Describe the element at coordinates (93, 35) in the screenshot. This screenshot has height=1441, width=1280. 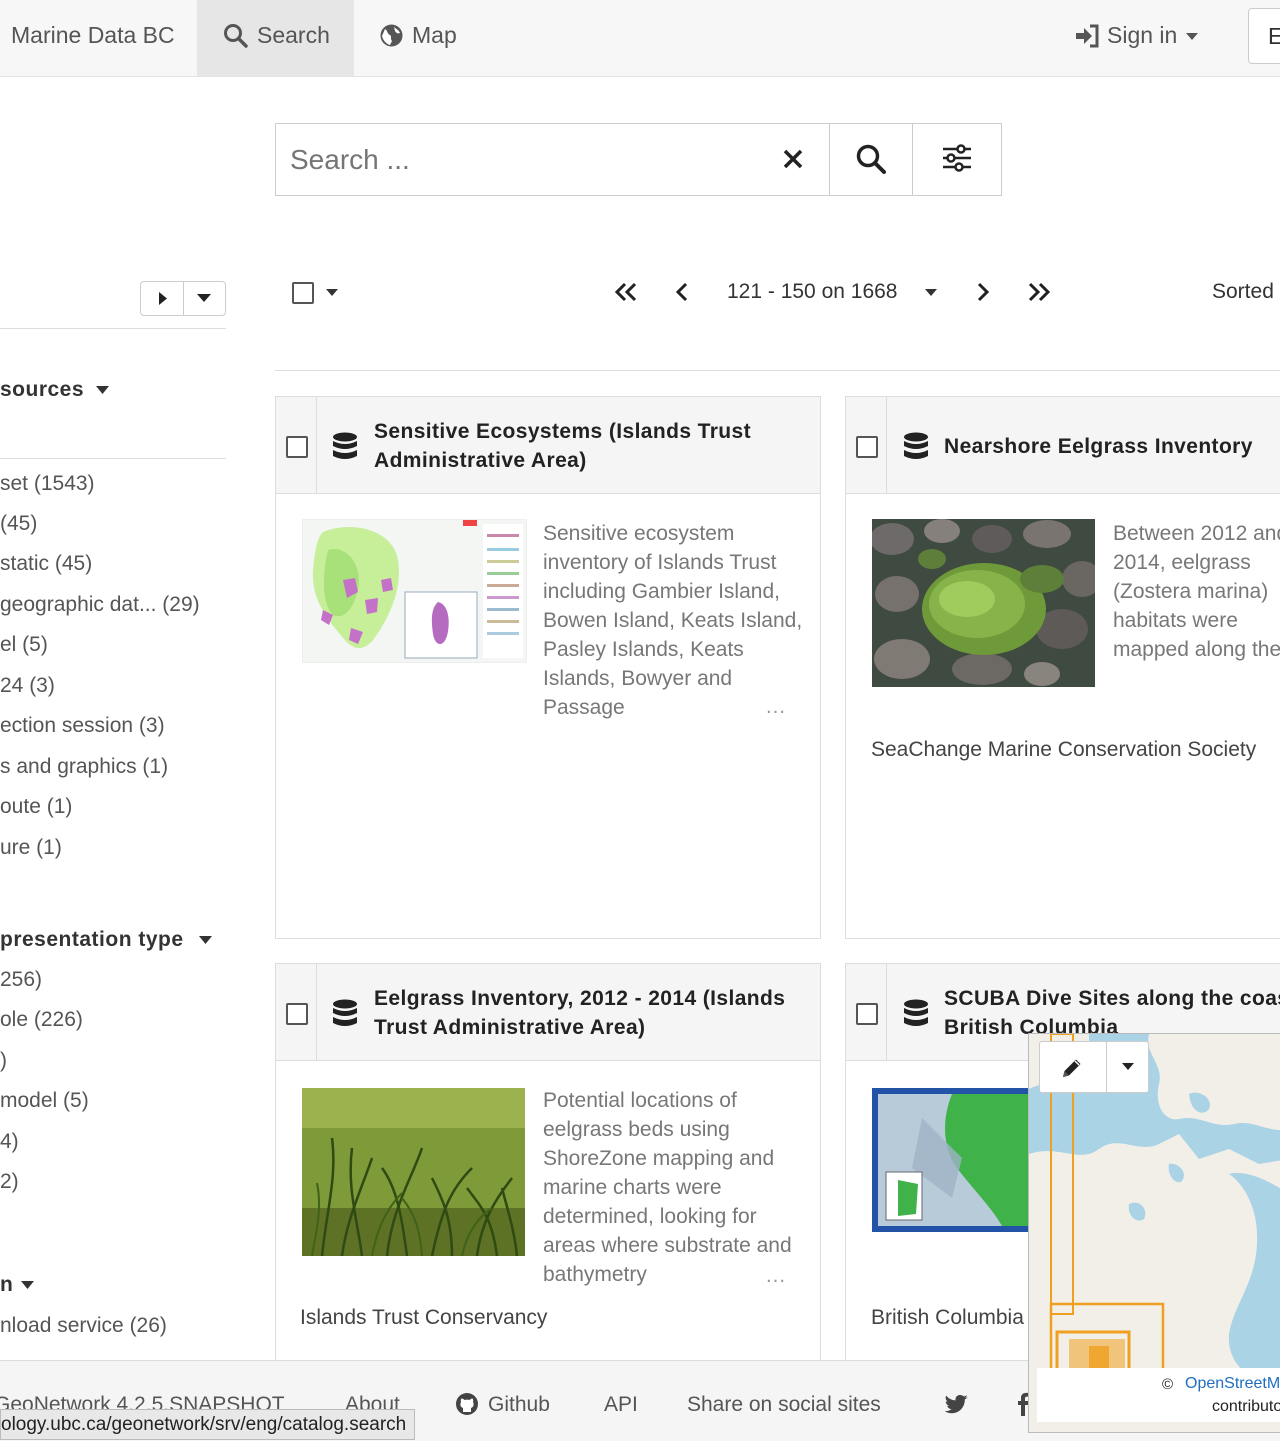
I see `brand-link: Marine Data BC` at that location.